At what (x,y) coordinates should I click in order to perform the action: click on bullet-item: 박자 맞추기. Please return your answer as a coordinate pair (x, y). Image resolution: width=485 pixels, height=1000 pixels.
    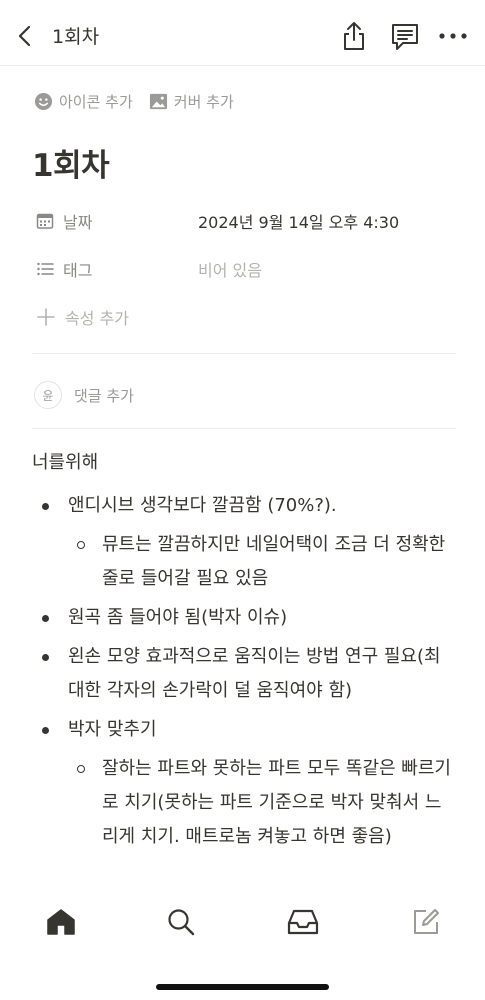
    Looking at the image, I should click on (244, 730).